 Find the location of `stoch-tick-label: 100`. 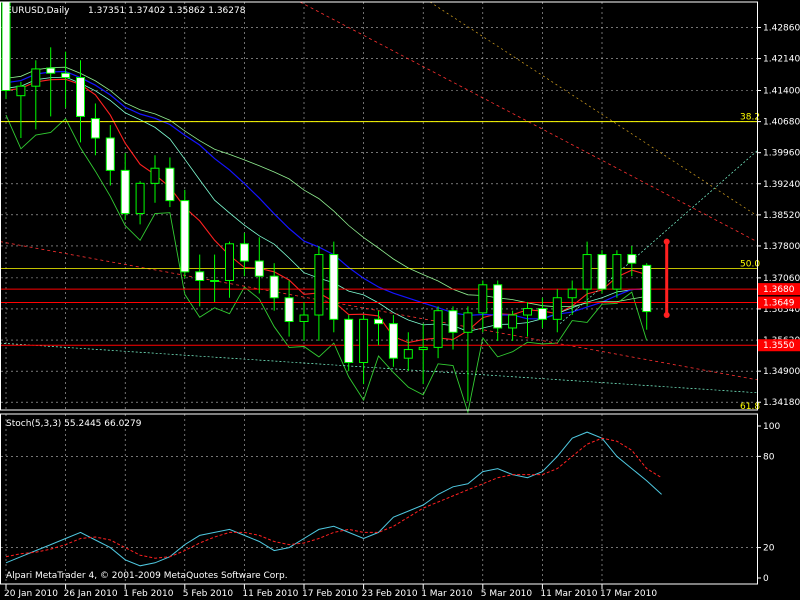

stoch-tick-label: 100 is located at coordinates (771, 427).